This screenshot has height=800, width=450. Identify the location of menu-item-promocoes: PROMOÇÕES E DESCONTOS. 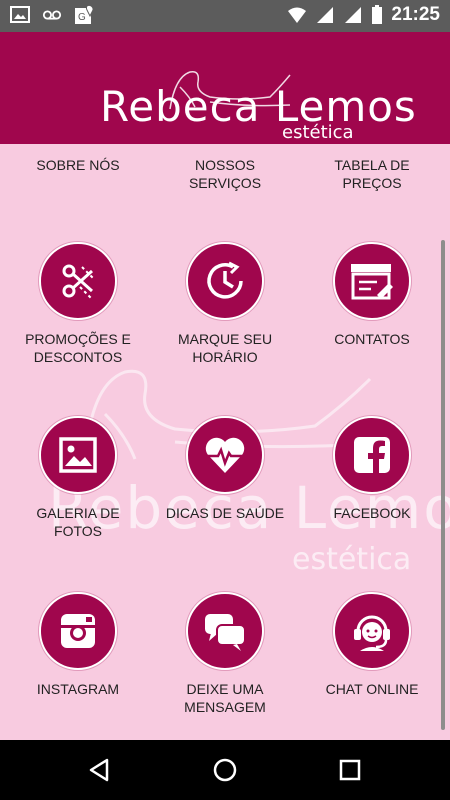
(78, 304).